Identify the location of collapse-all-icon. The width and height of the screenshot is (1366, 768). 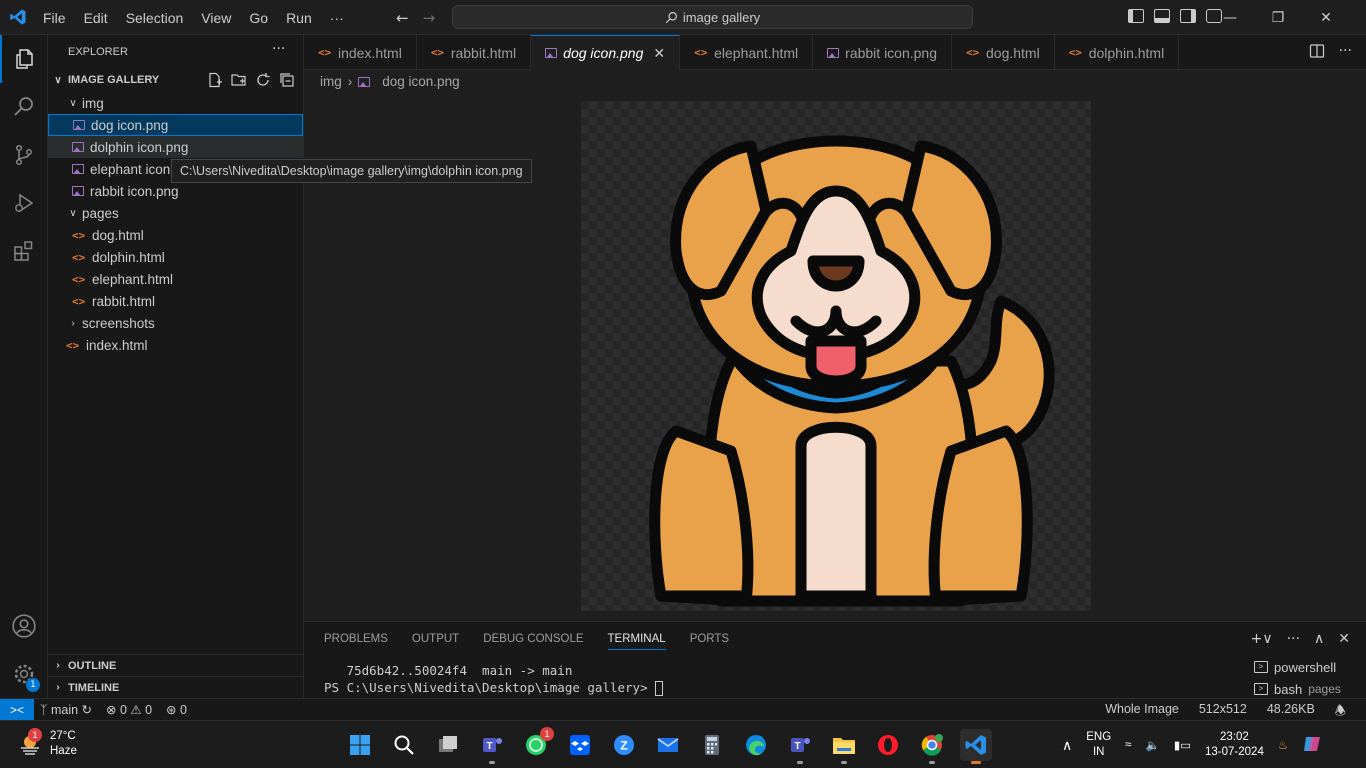
(287, 80).